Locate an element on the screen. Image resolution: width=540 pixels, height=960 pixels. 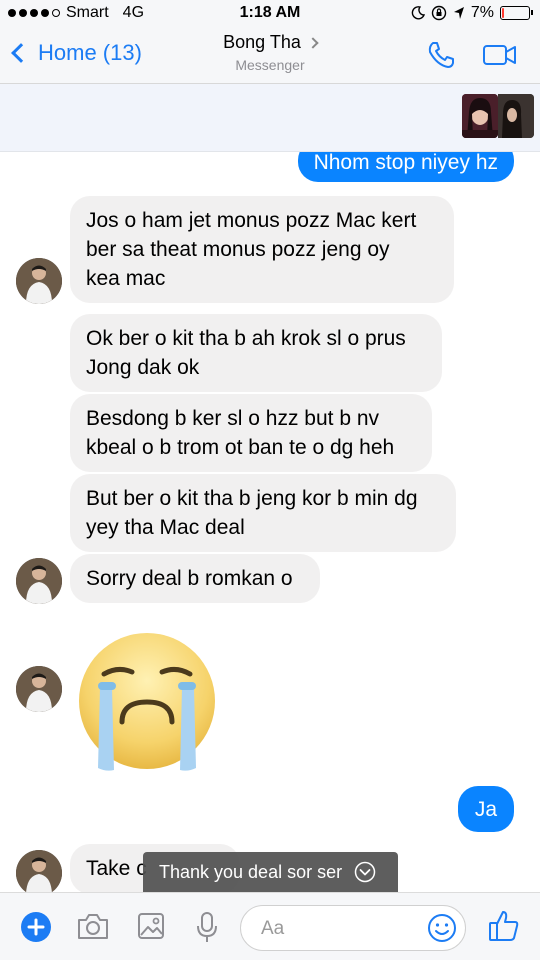
message-bubble-outgoing: Nhom stop niyey hz is located at coordinates (405, 167).